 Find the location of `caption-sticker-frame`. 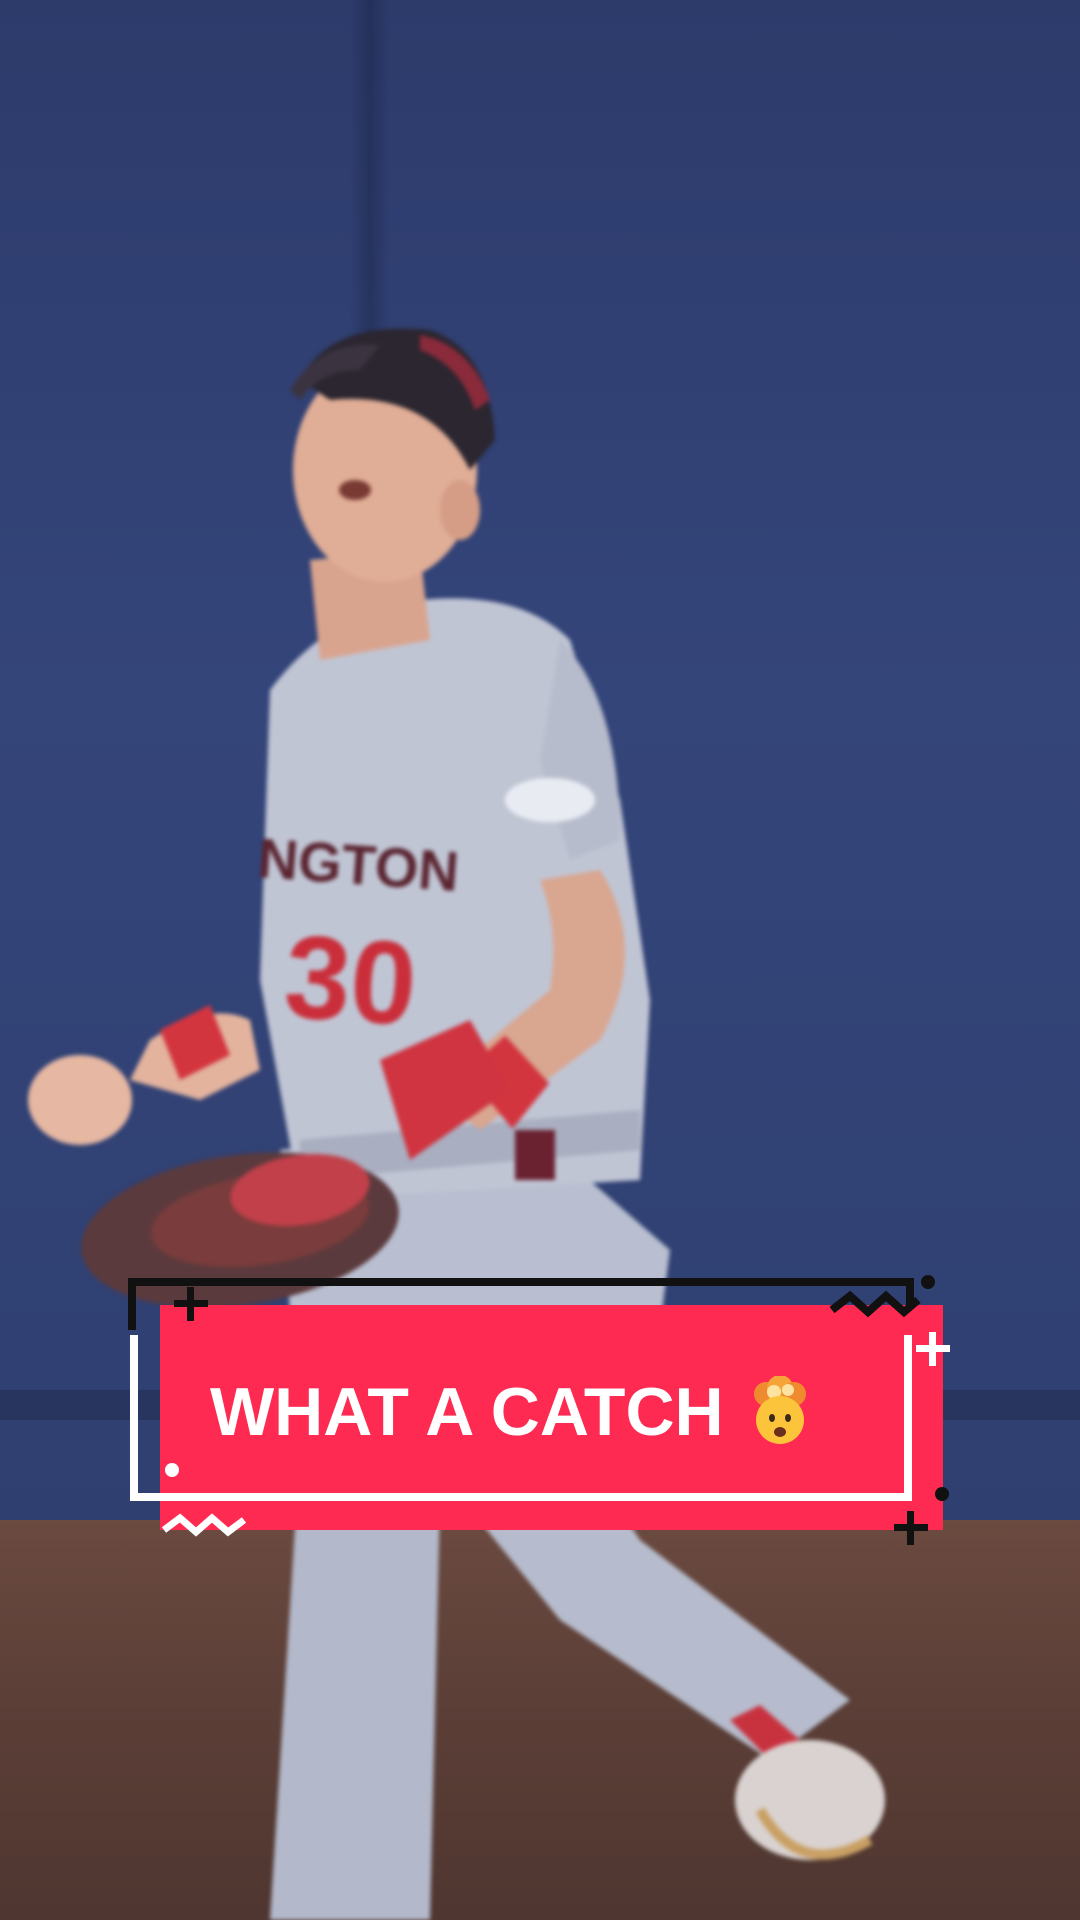

caption-sticker-frame is located at coordinates (540, 1410).